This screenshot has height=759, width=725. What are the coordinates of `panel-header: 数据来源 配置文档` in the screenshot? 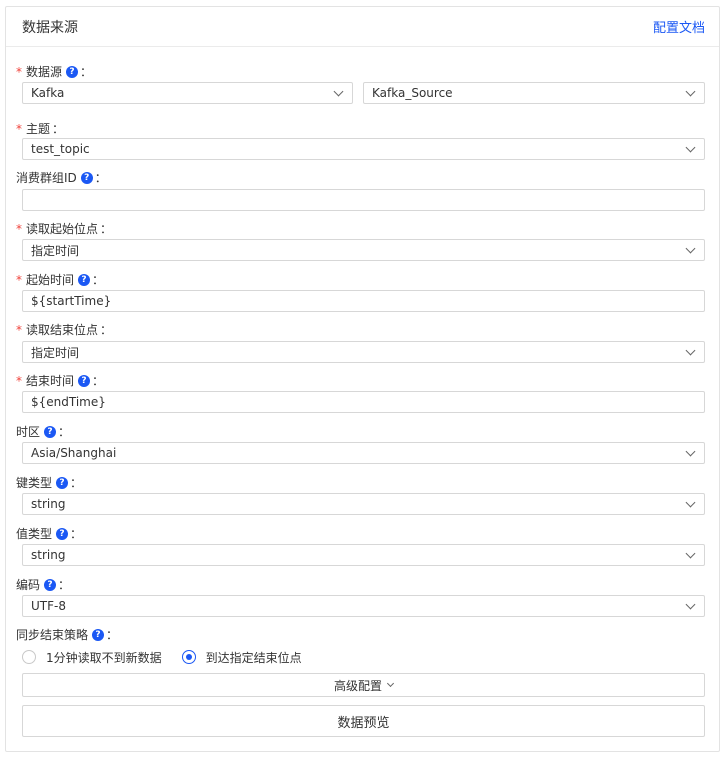 It's located at (362, 27).